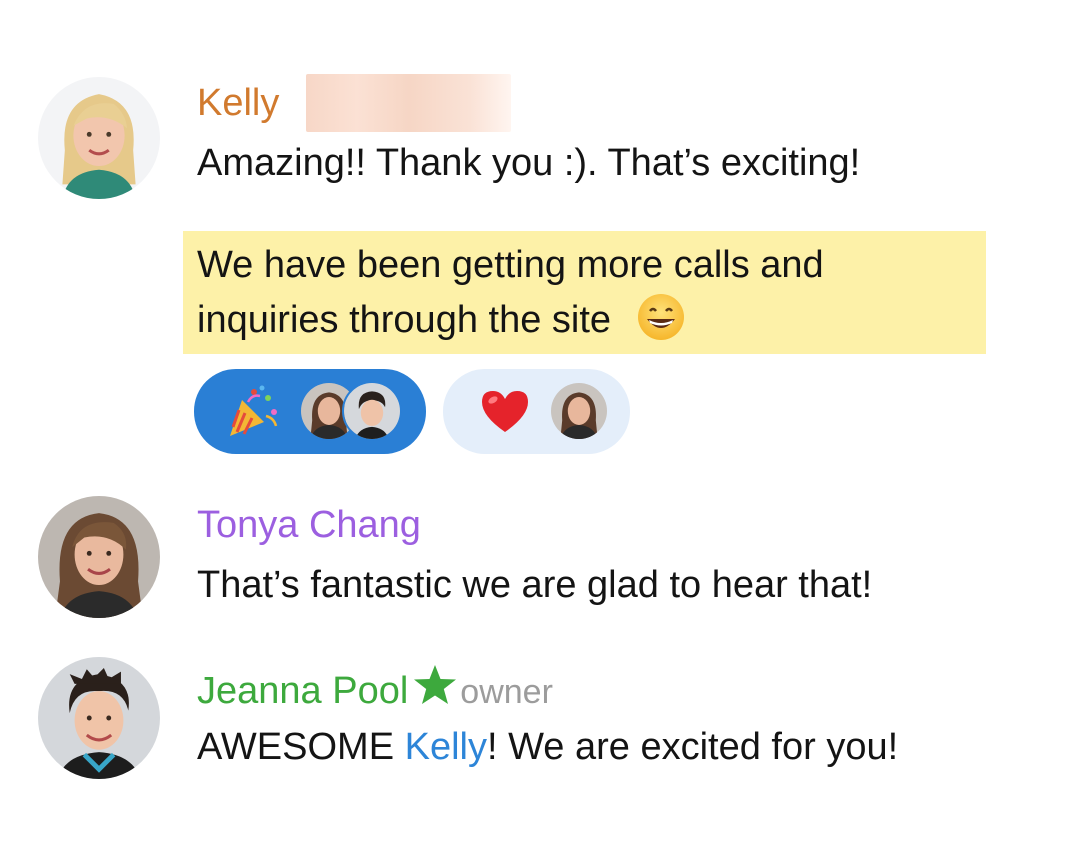  I want to click on reaction-heart, so click(536, 411).